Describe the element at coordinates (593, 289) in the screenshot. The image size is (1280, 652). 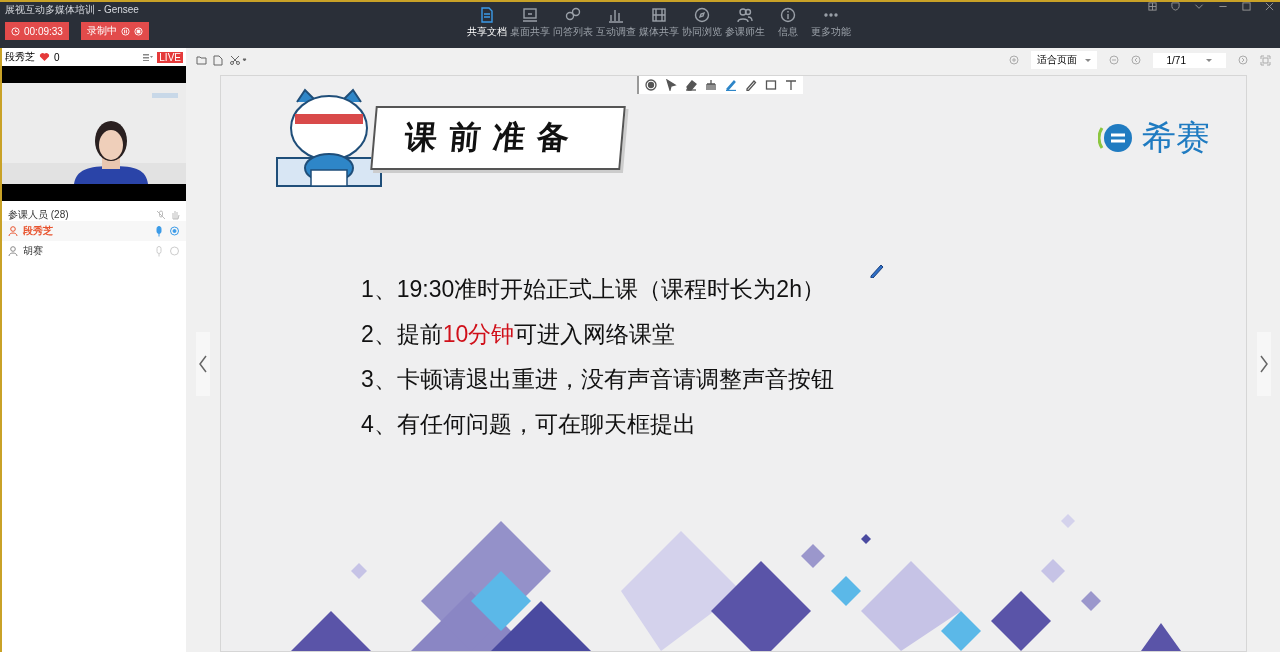
I see `instruction-line: 1、19:30准时开始正式上课（课程时长为2h）` at that location.